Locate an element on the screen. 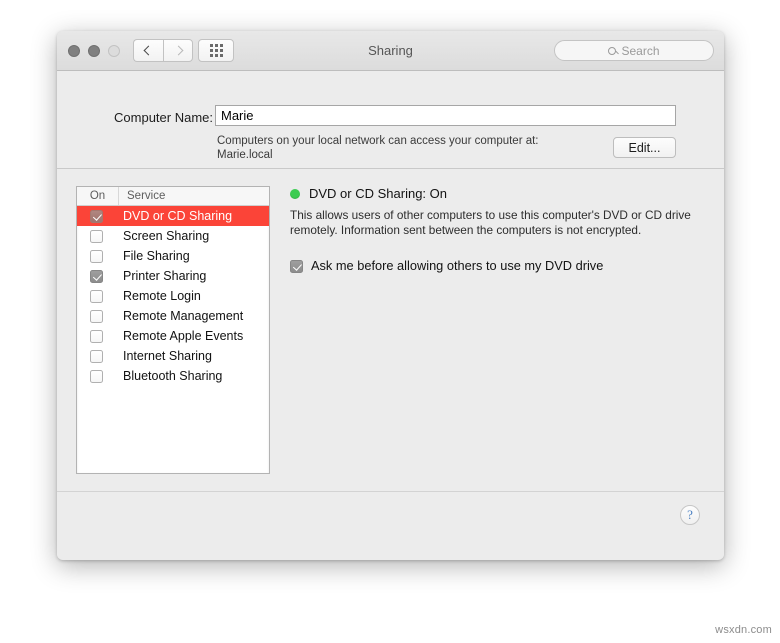 The image size is (780, 643). window-titlebar: Sharing Search is located at coordinates (390, 51).